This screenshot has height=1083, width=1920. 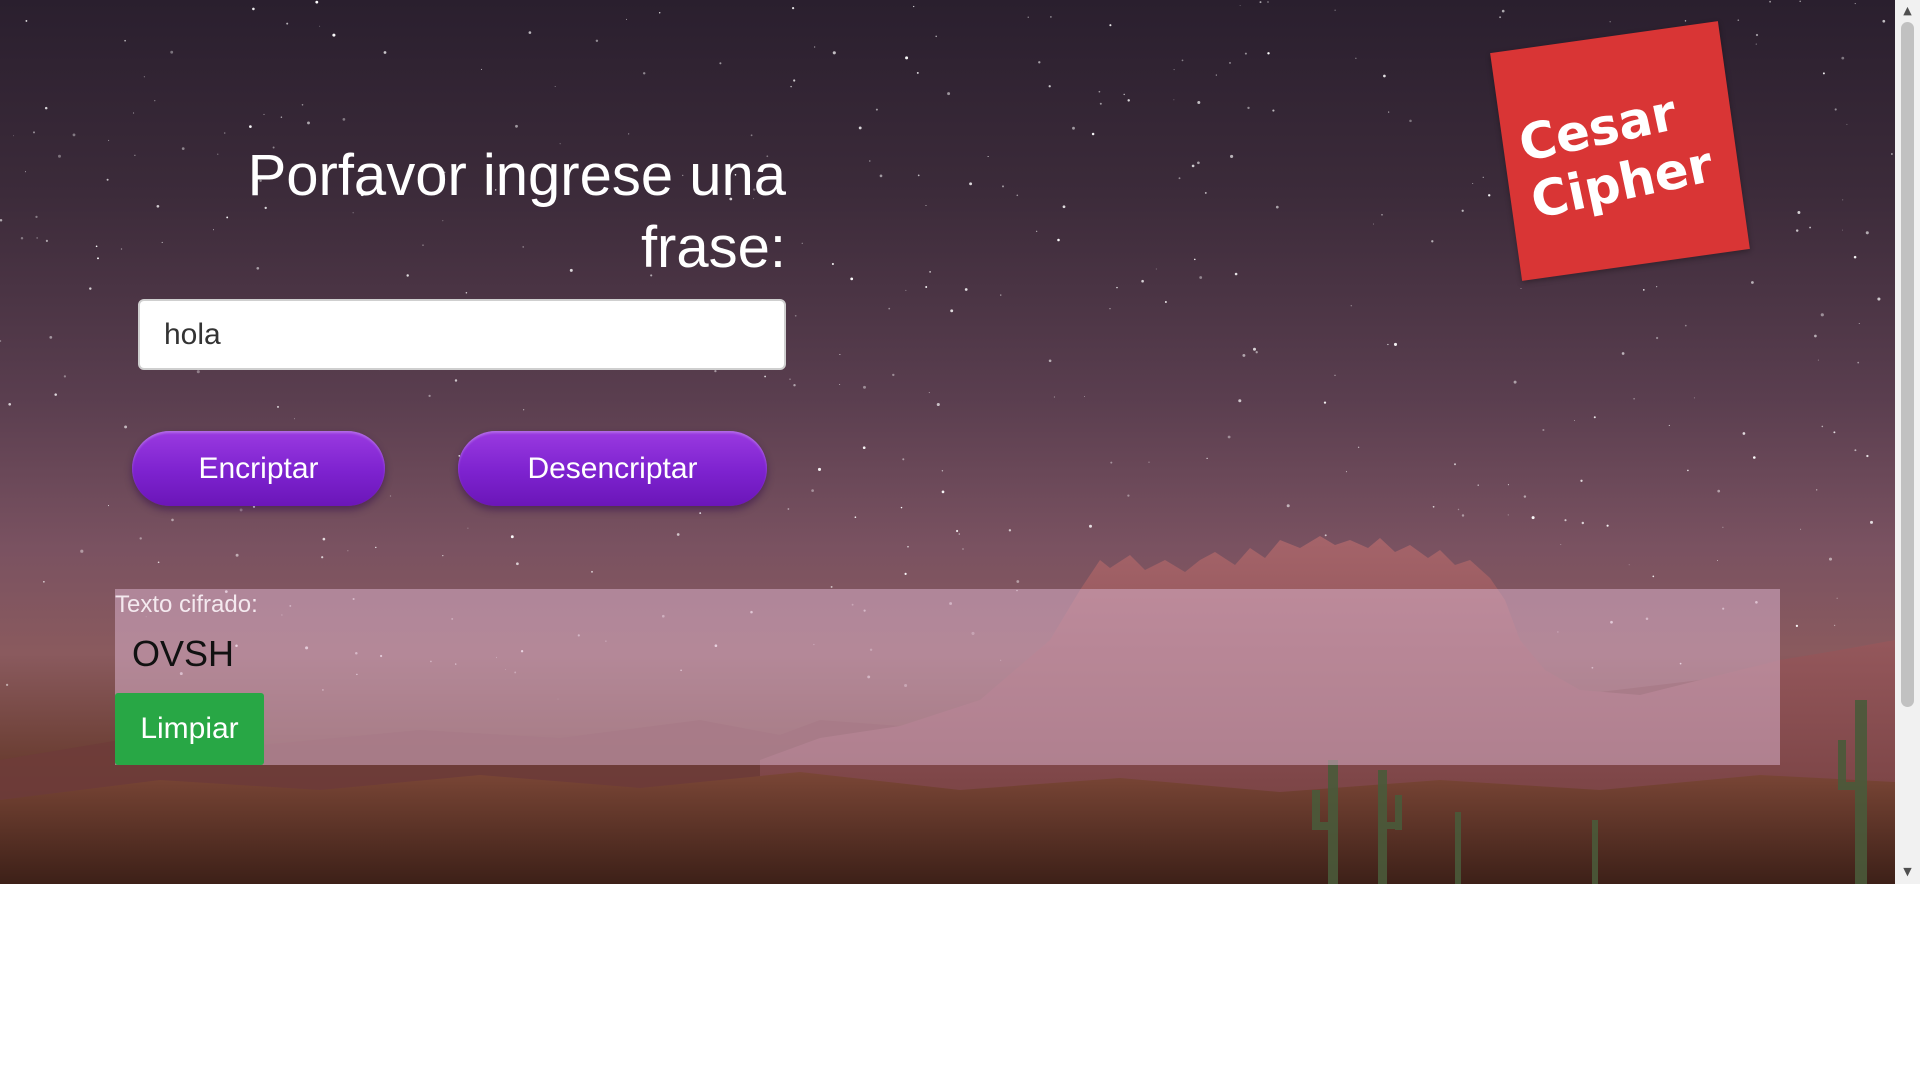 What do you see at coordinates (462, 334) in the screenshot?
I see `phrase-input` at bounding box center [462, 334].